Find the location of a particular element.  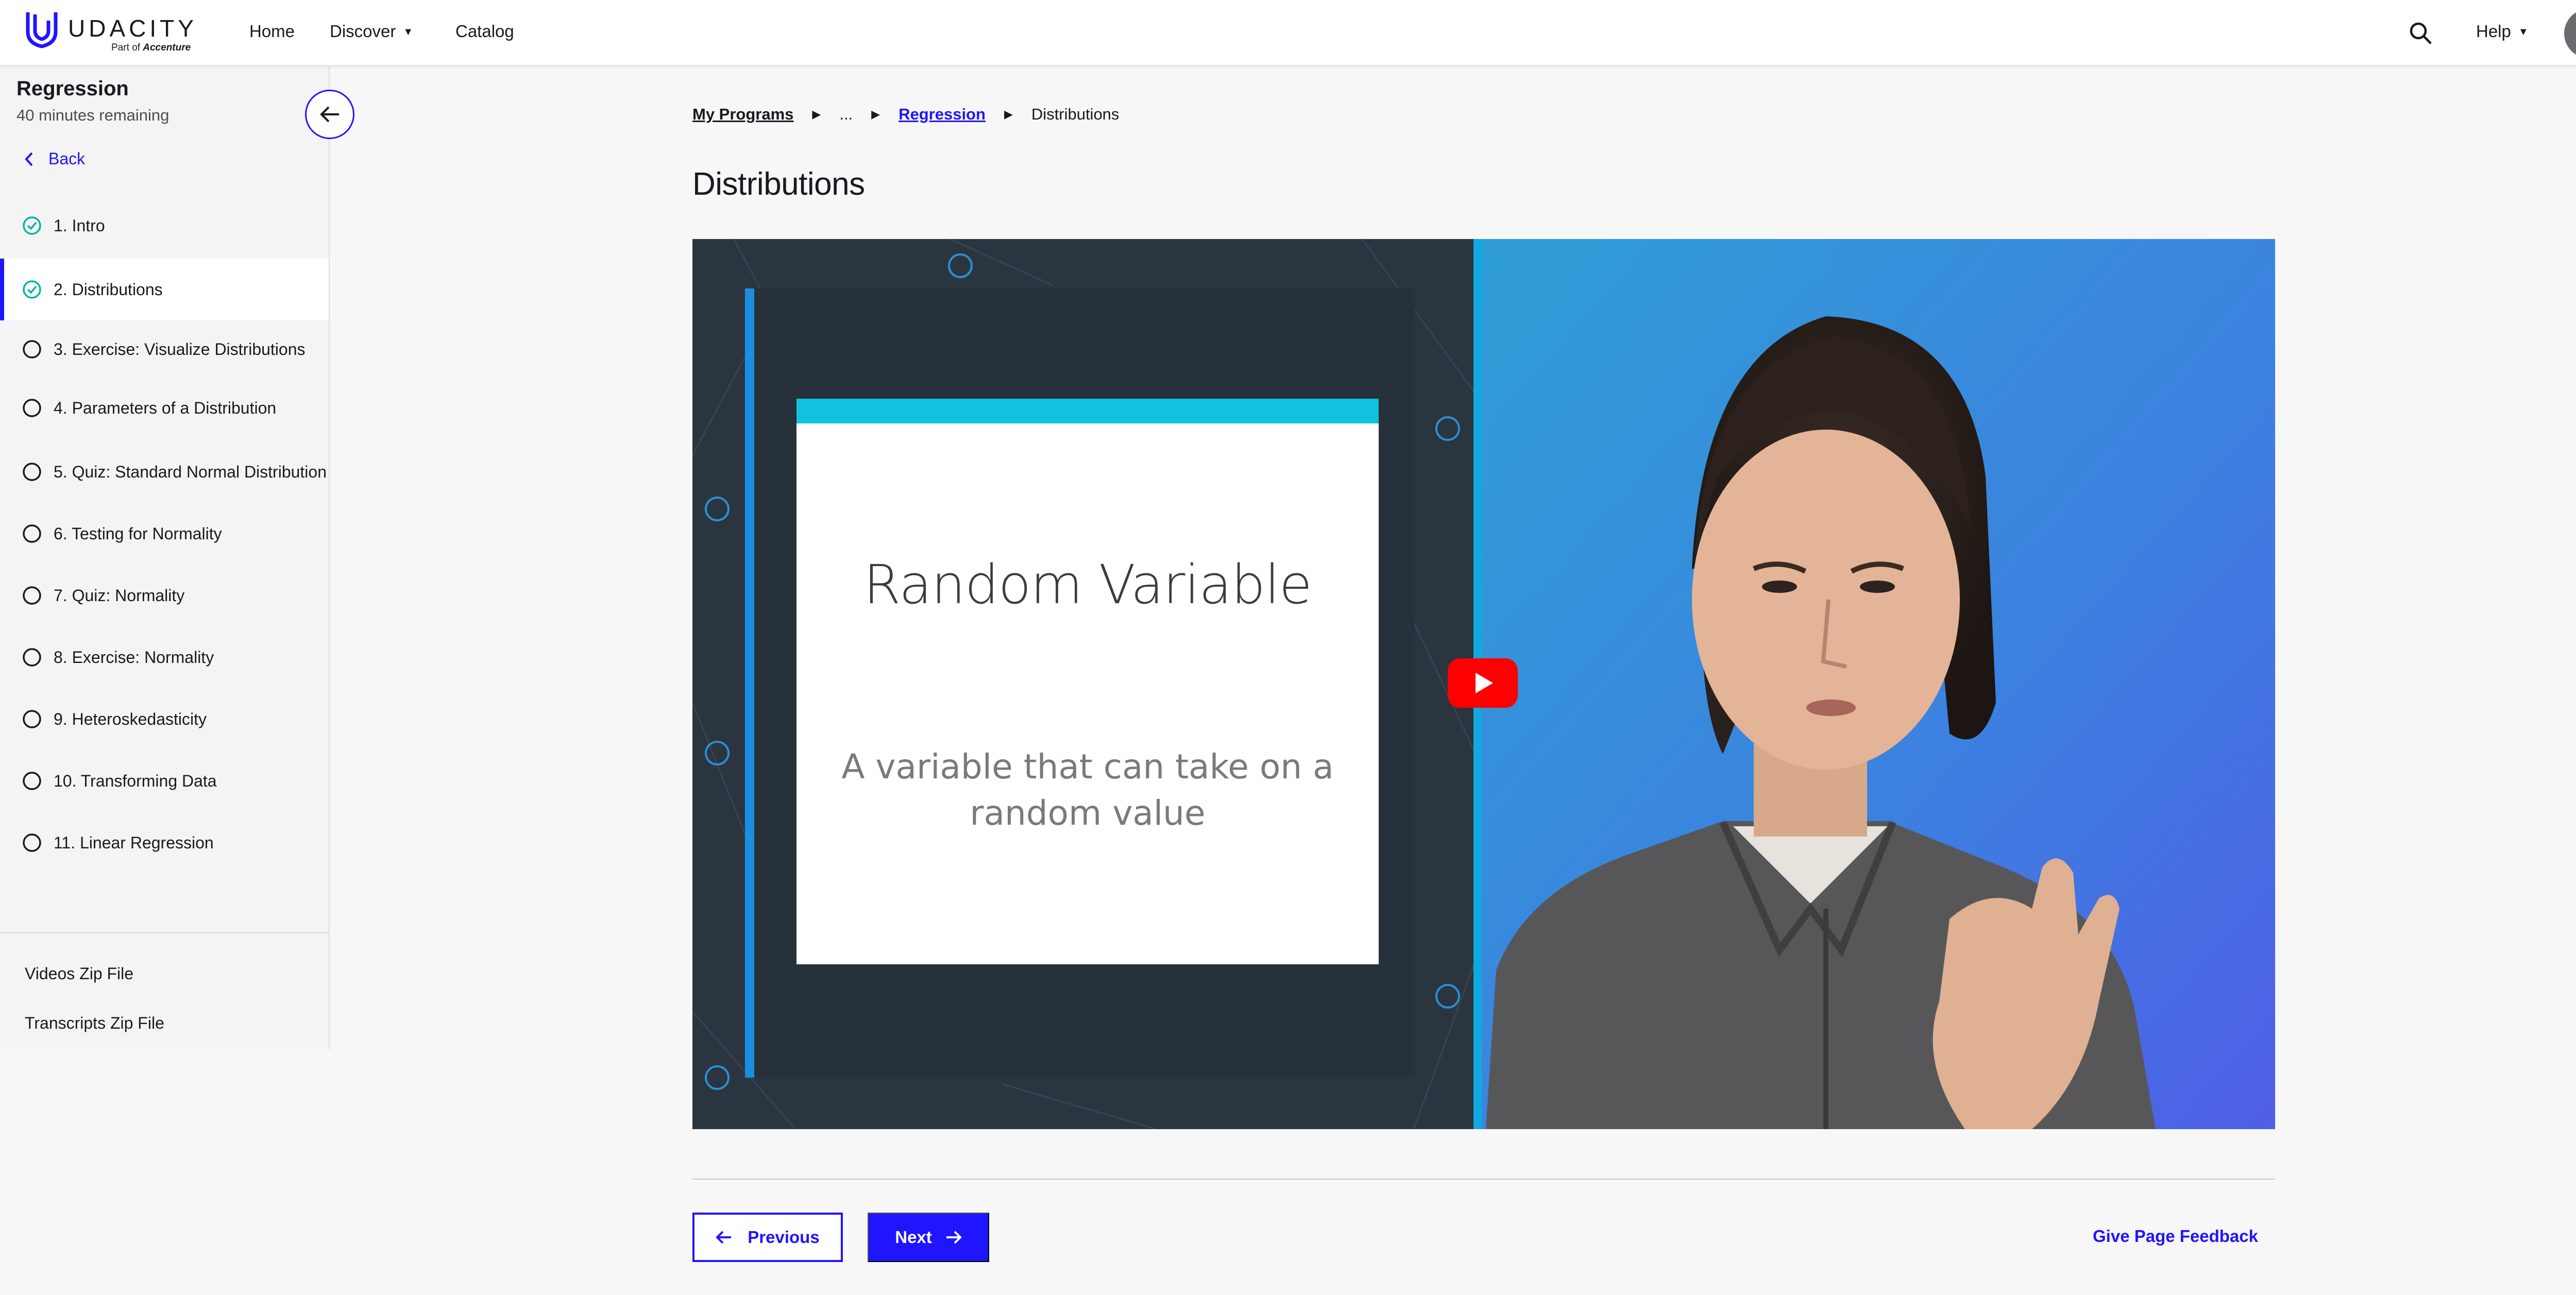

nav-discover-label: Discover is located at coordinates (363, 31).